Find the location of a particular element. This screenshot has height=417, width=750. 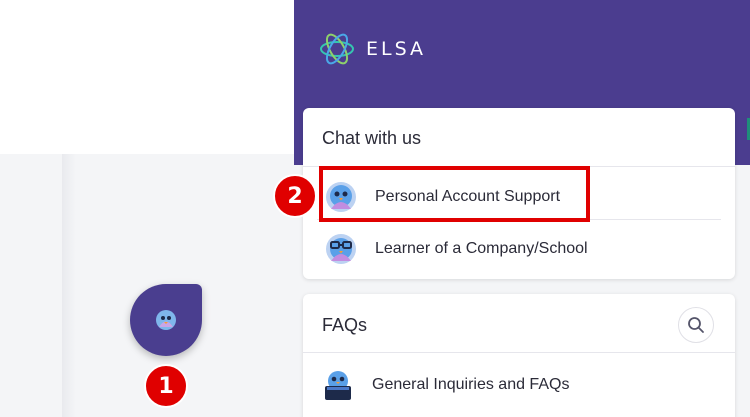

brand-name: ELSA is located at coordinates (396, 49).